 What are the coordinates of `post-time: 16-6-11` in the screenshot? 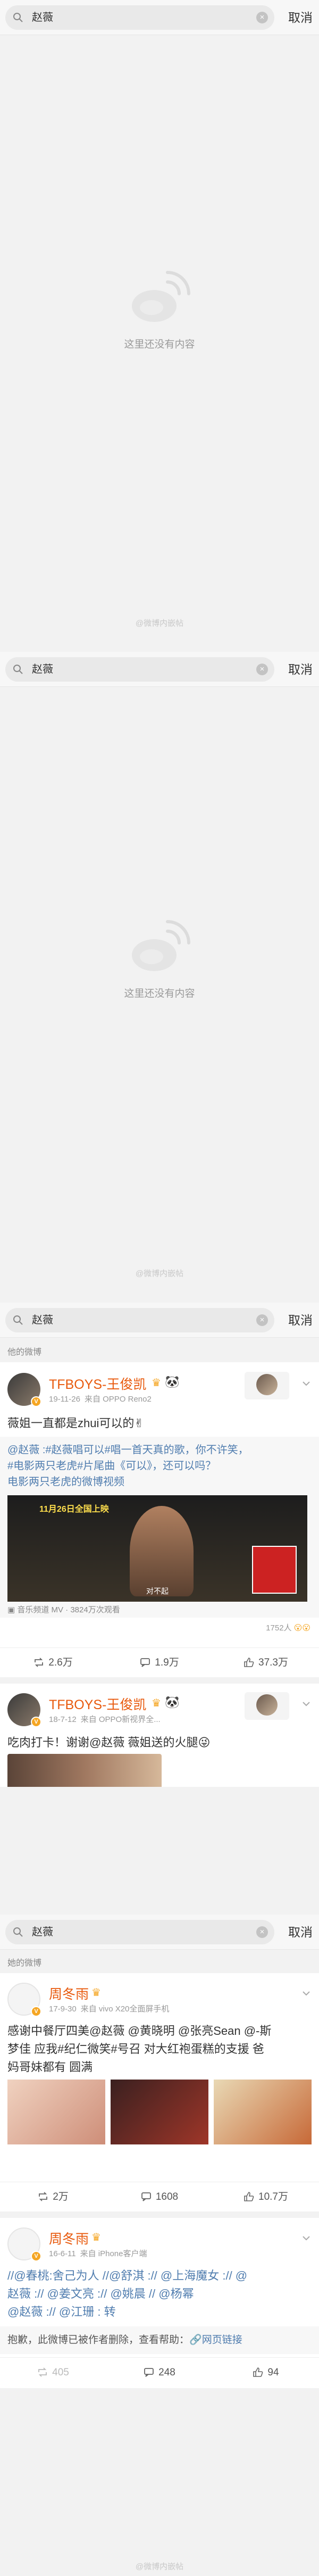 It's located at (62, 2253).